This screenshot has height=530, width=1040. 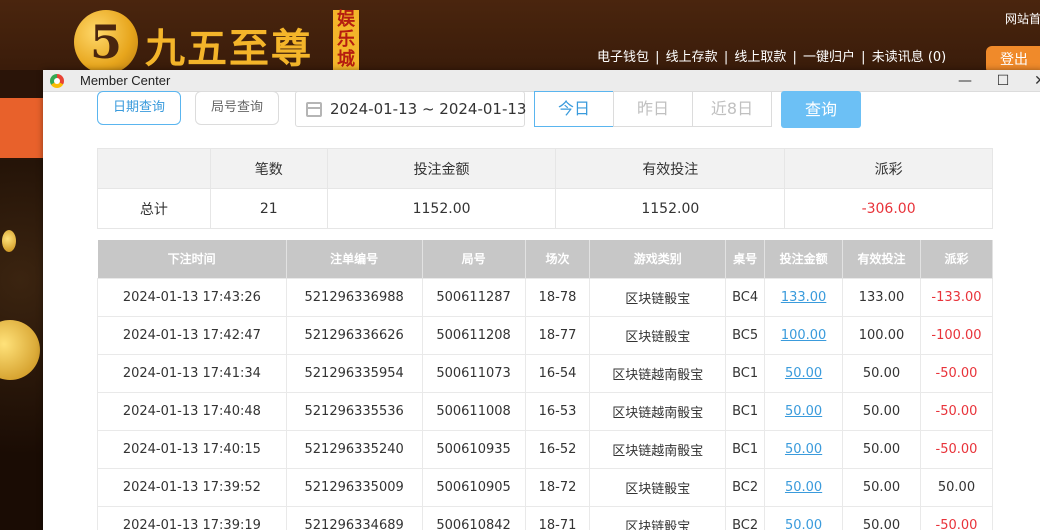 What do you see at coordinates (881, 297) in the screenshot?
I see `cell-valid-bet: 133.00` at bounding box center [881, 297].